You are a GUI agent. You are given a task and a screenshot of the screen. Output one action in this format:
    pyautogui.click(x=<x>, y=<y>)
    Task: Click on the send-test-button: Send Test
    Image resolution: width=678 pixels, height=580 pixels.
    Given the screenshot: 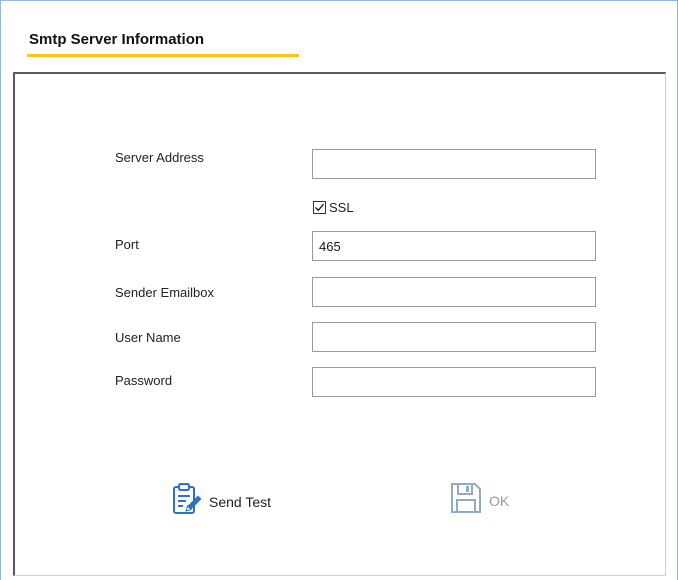 What is the action you would take?
    pyautogui.click(x=221, y=501)
    